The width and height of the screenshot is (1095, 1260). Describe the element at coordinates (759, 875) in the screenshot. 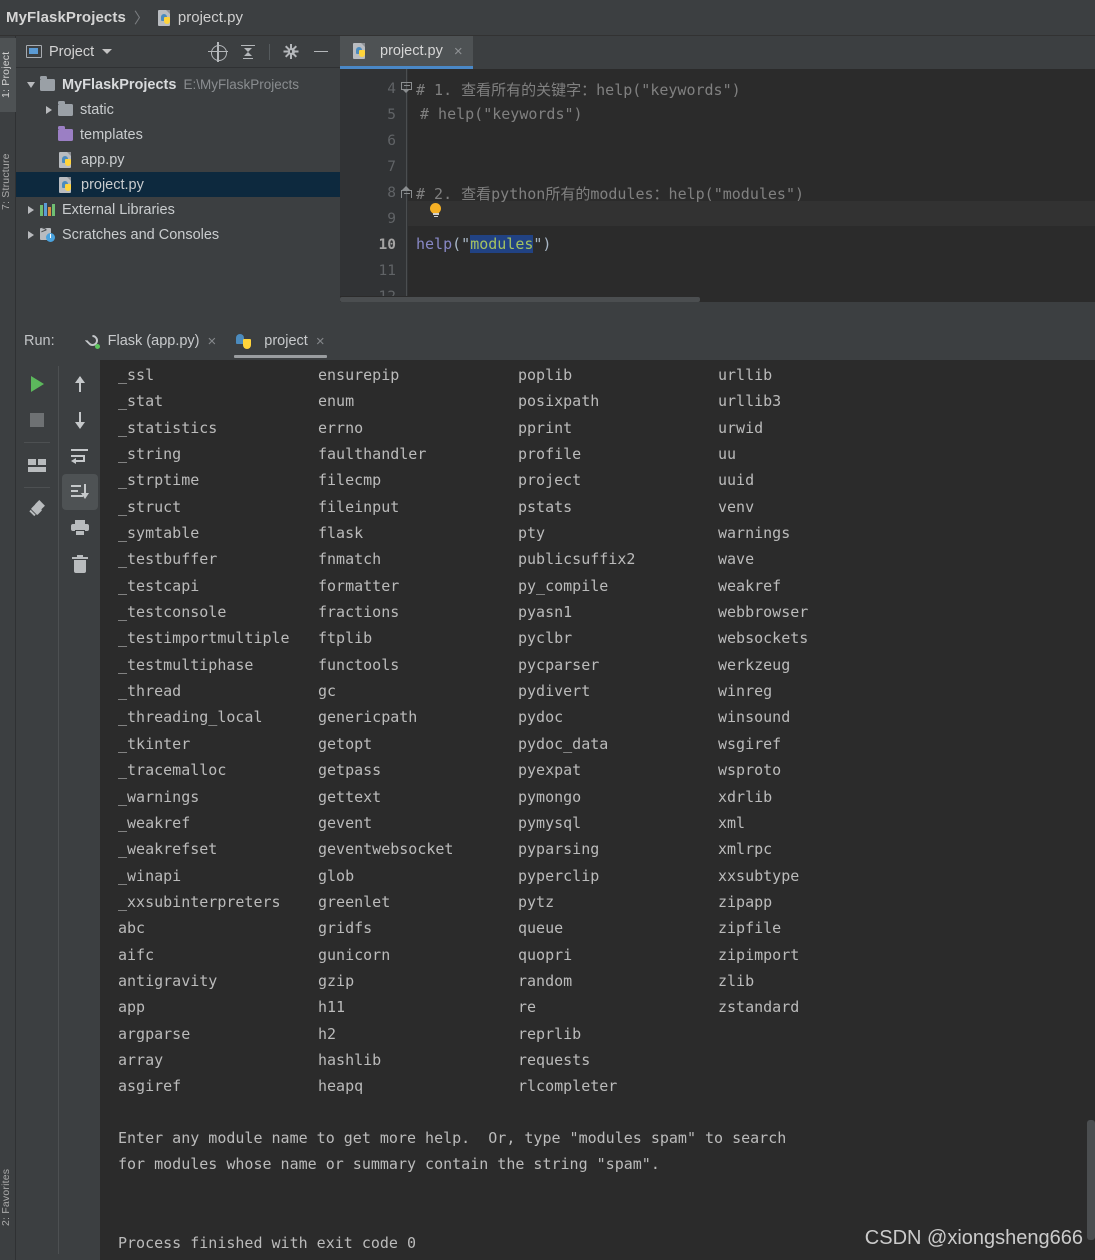

I see `module-item: xxsubtype` at that location.